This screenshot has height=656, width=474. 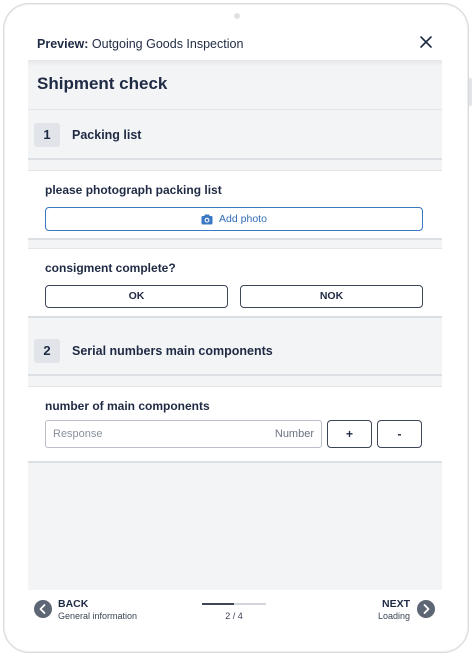 I want to click on form-title: Shipment check, so click(x=102, y=83).